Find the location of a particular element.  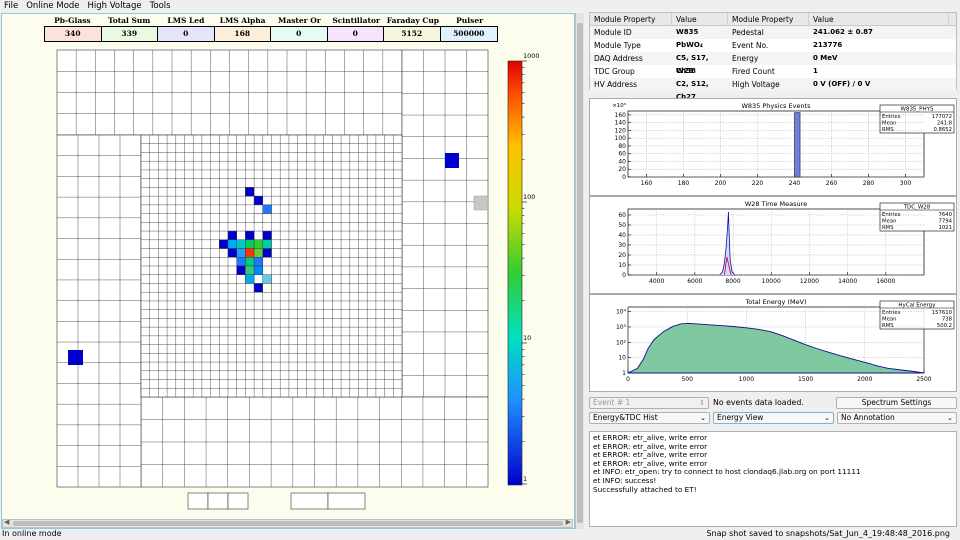

x-tick-label: 1500 is located at coordinates (805, 379).